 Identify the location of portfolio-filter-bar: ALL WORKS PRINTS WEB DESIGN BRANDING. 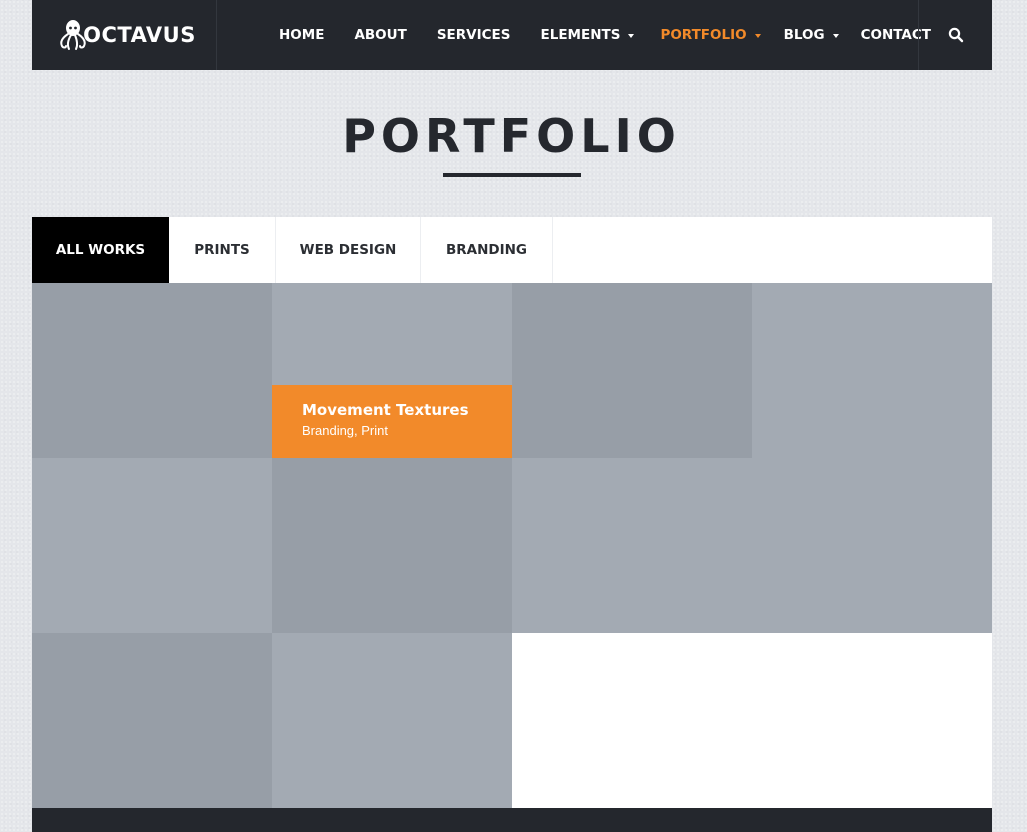
(512, 250).